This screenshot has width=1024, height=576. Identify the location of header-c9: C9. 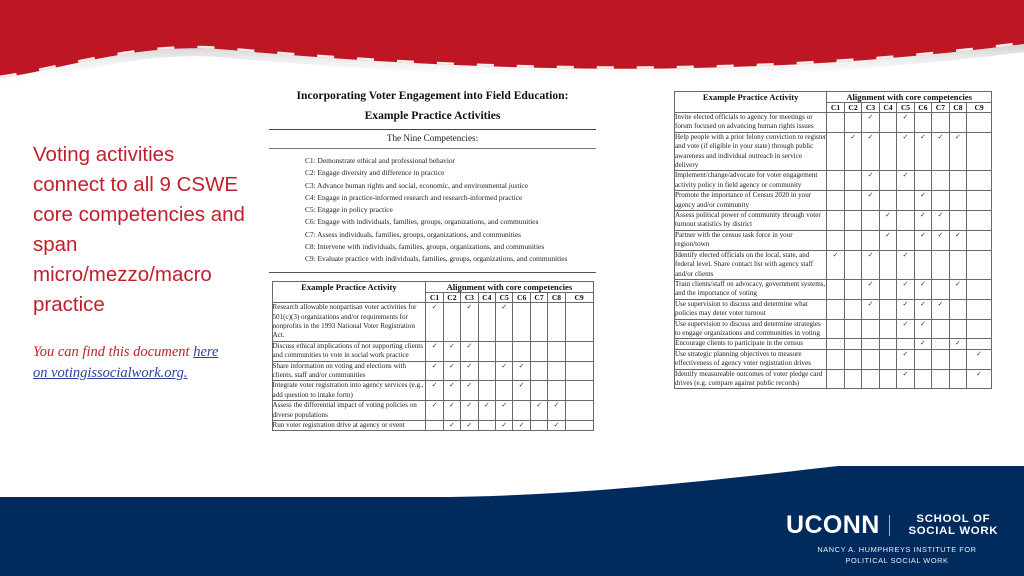
(979, 107).